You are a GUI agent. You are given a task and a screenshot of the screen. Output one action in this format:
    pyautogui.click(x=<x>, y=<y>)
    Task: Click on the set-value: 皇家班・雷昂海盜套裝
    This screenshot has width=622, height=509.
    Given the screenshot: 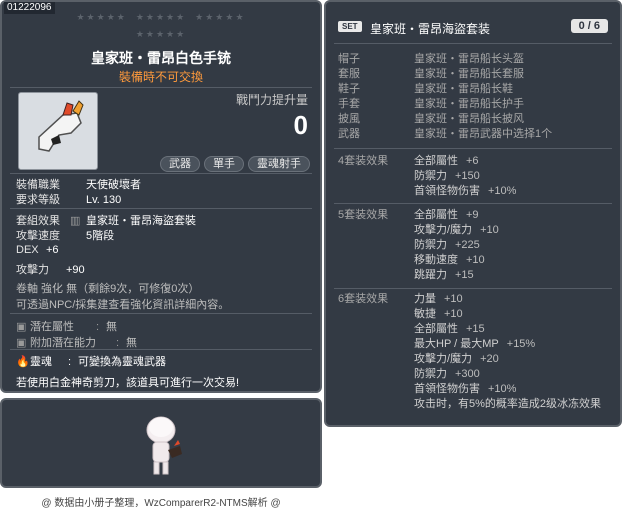 What is the action you would take?
    pyautogui.click(x=141, y=221)
    